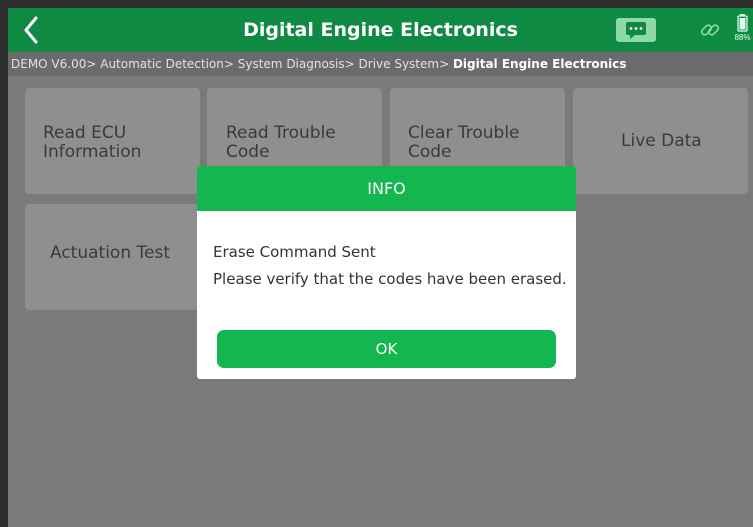  Describe the element at coordinates (281, 133) in the screenshot. I see `read-code-label-line1: Read Trouble` at that location.